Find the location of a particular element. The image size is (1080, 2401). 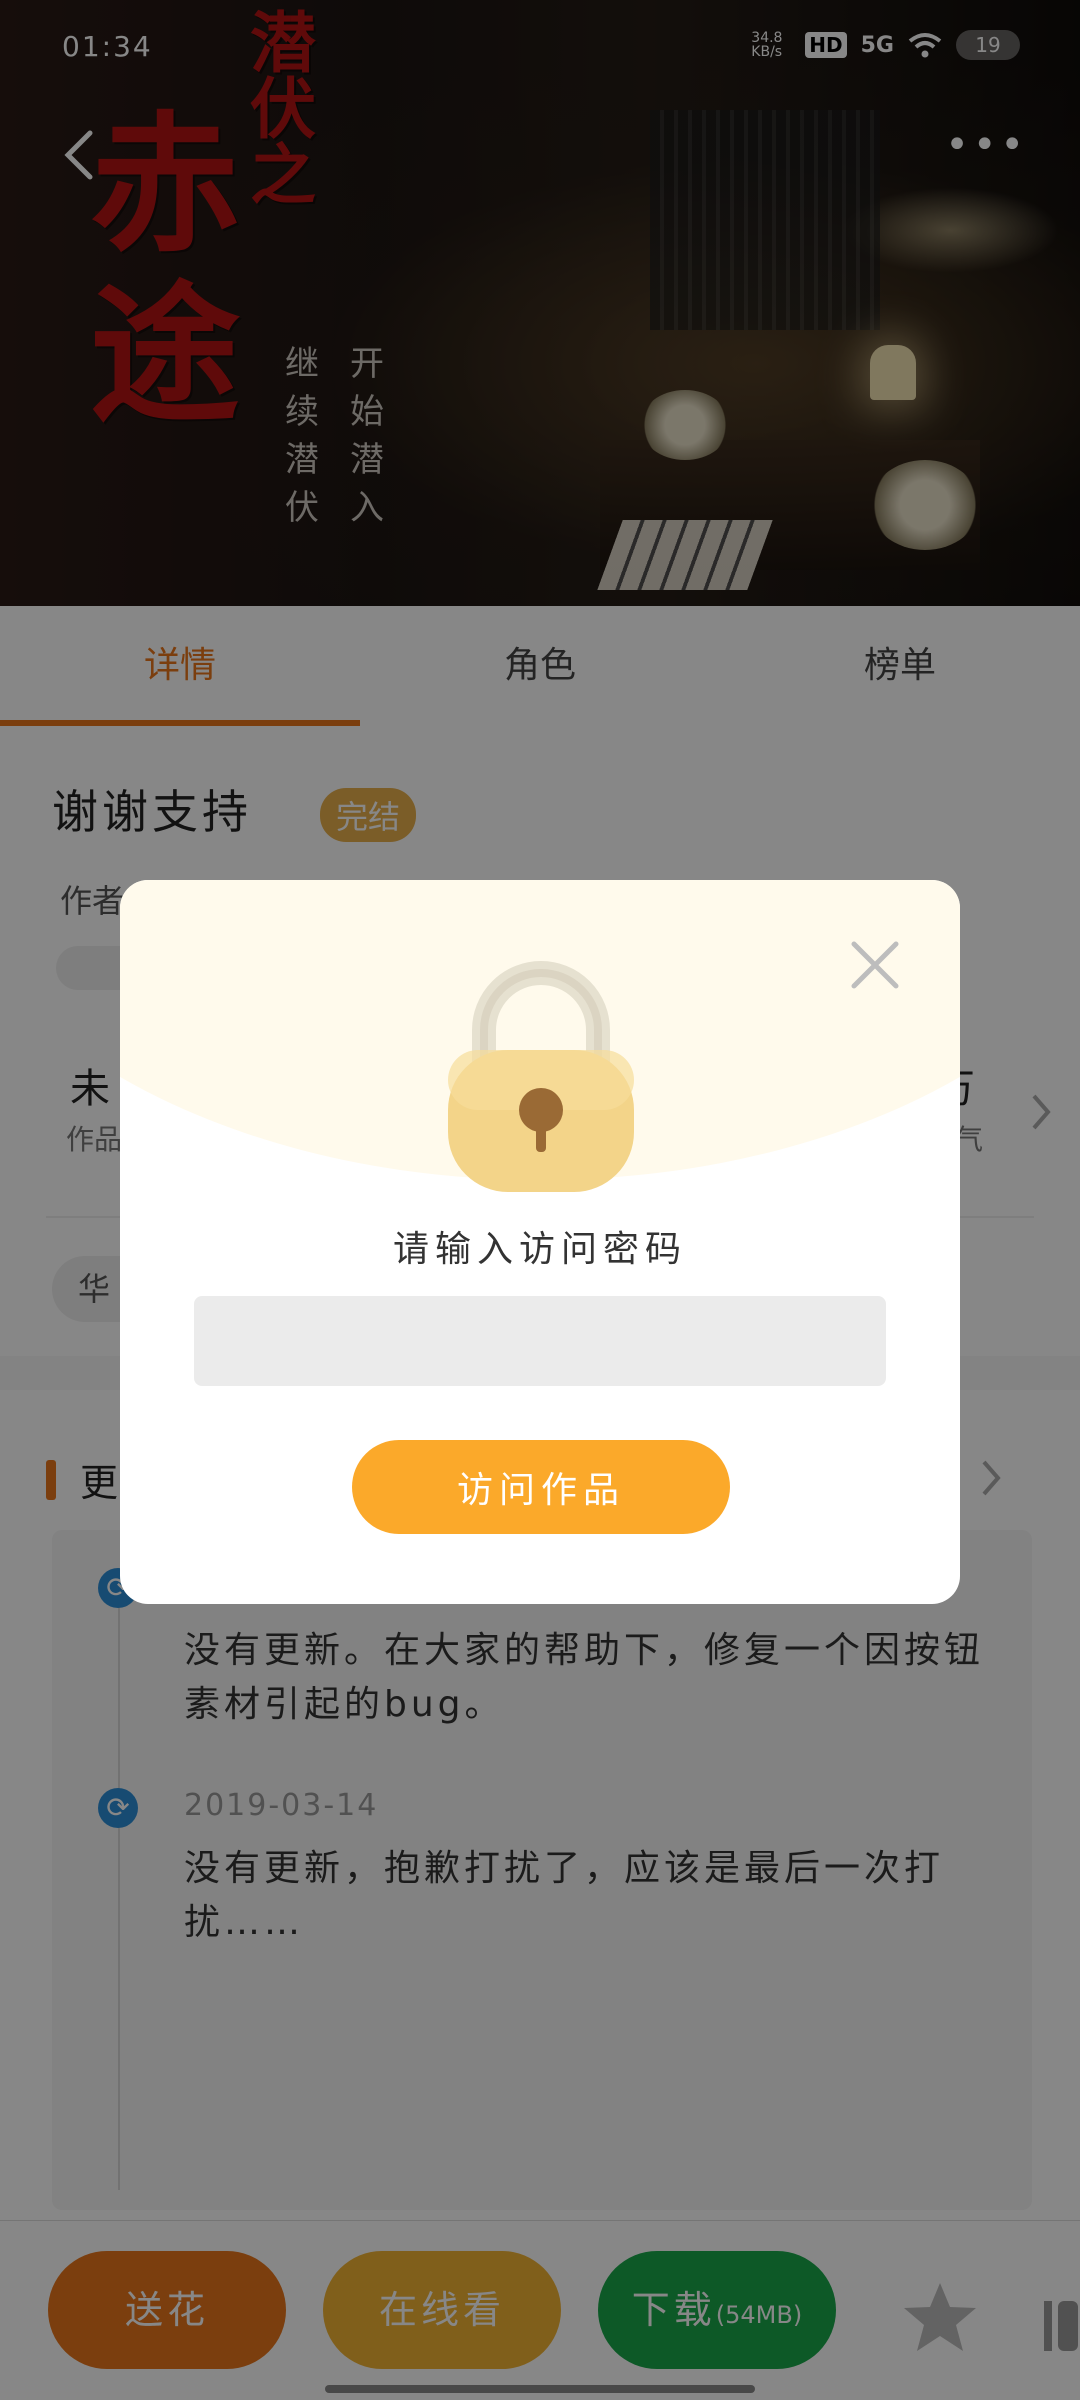

dialog-prompt: 请输入访问密码 is located at coordinates (539, 1249).